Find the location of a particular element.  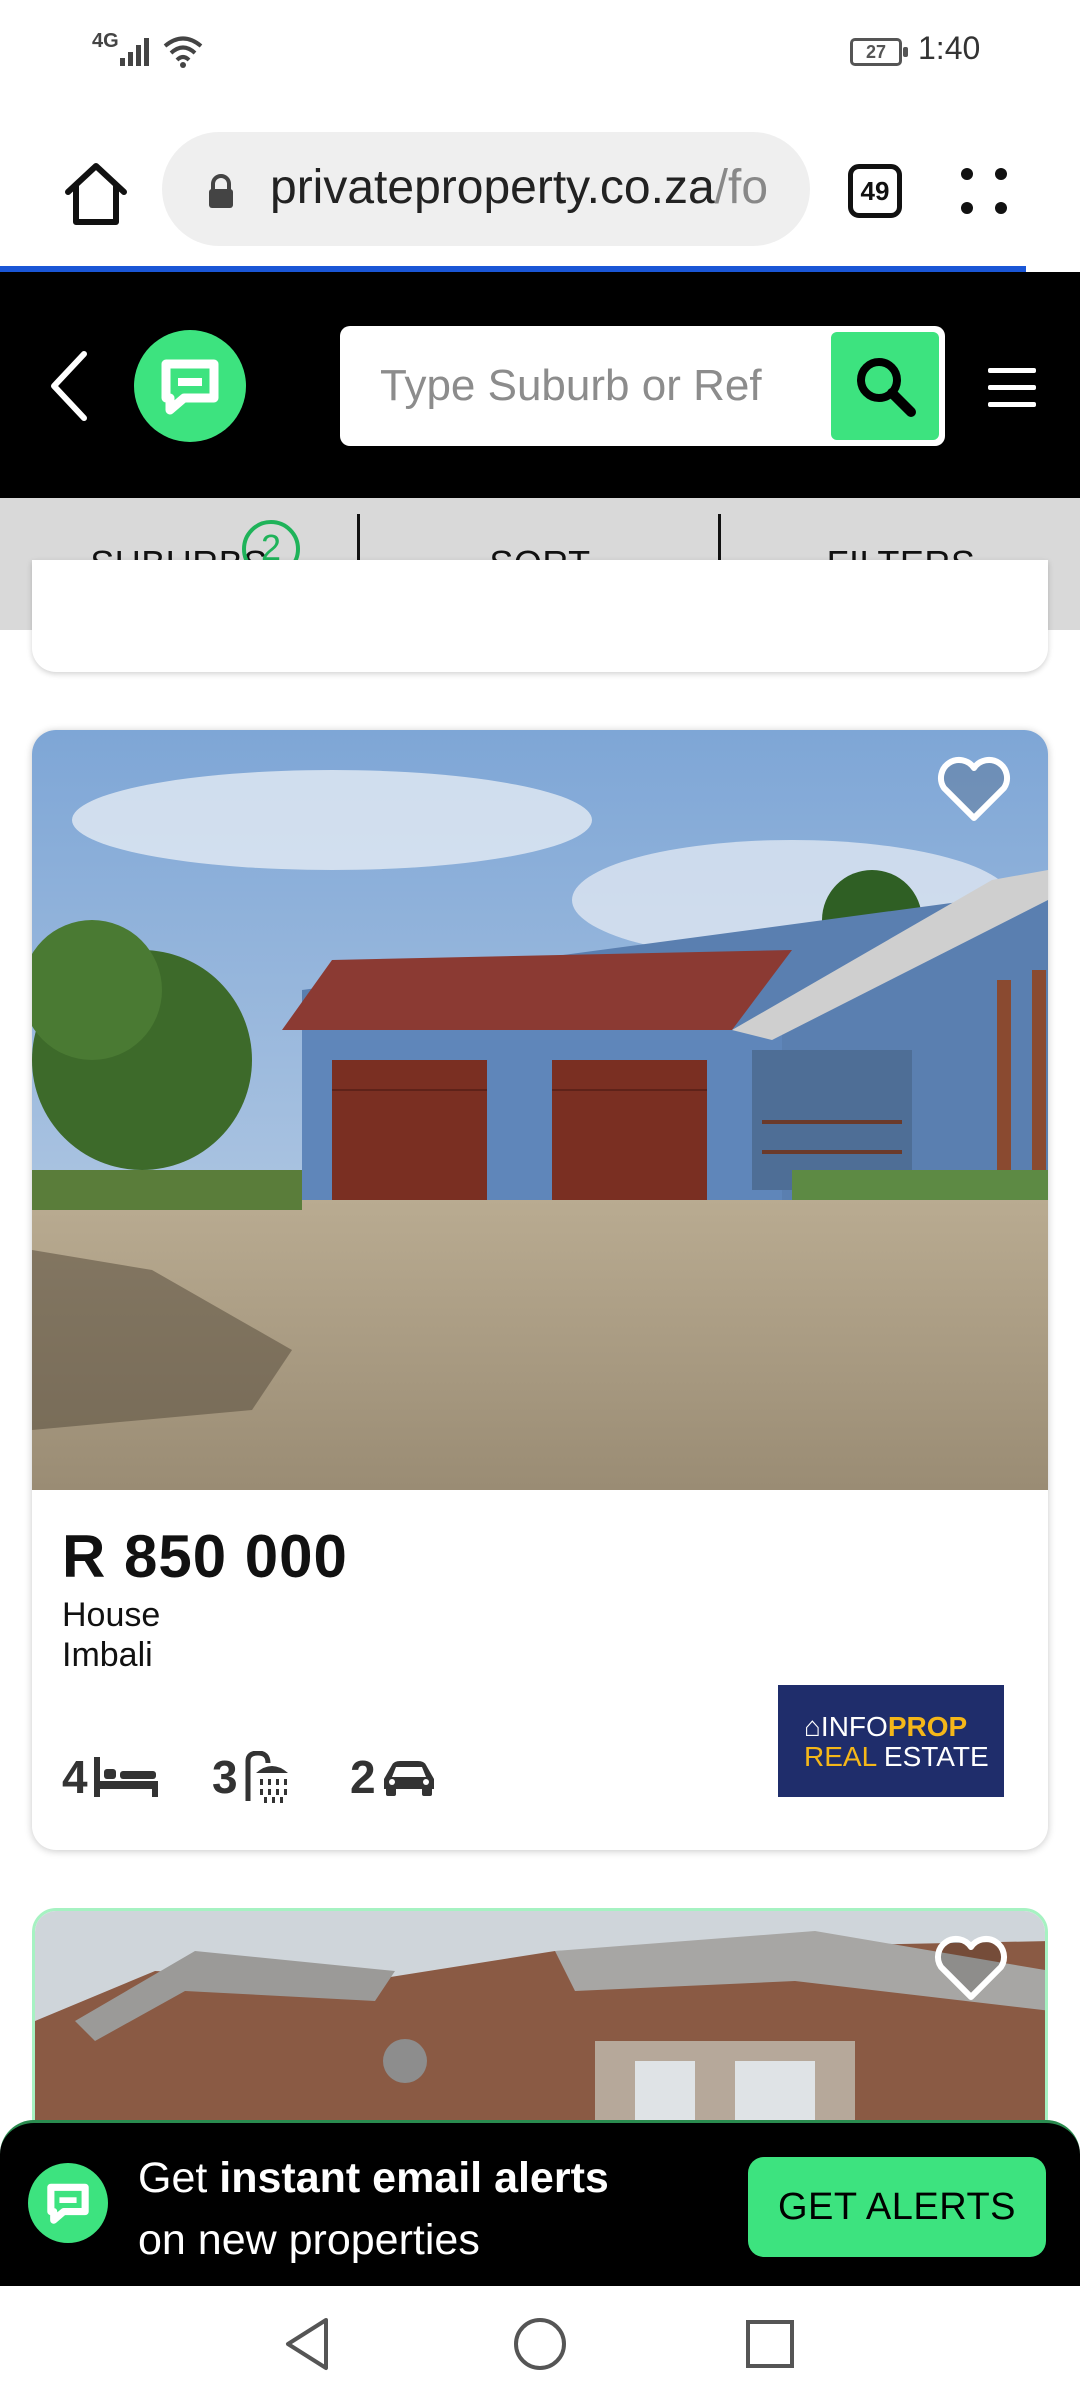

url-host: privateproperty.co.za is located at coordinates (492, 187).